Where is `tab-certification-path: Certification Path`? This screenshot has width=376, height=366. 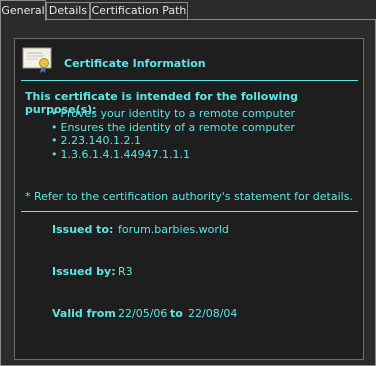
tab-certification-path: Certification Path is located at coordinates (139, 10).